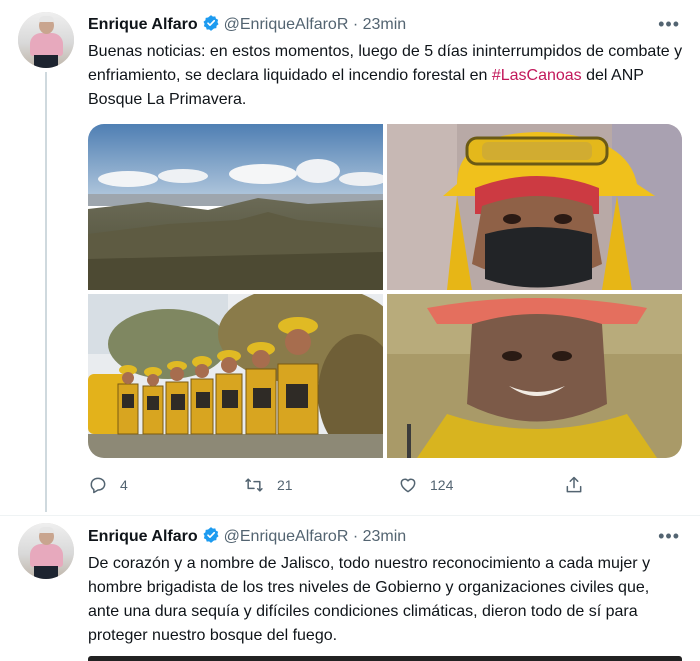 The width and height of the screenshot is (700, 661). I want to click on retweet-button: 21, so click(268, 485).